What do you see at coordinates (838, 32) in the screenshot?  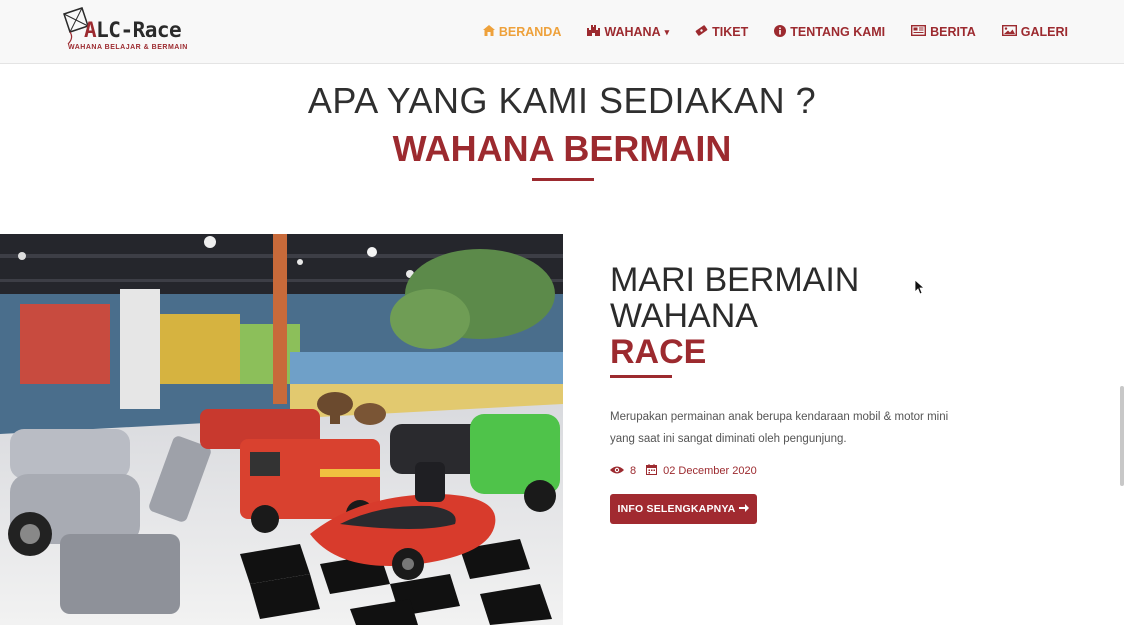 I see `nav-item-label: TENTANG KAMI` at bounding box center [838, 32].